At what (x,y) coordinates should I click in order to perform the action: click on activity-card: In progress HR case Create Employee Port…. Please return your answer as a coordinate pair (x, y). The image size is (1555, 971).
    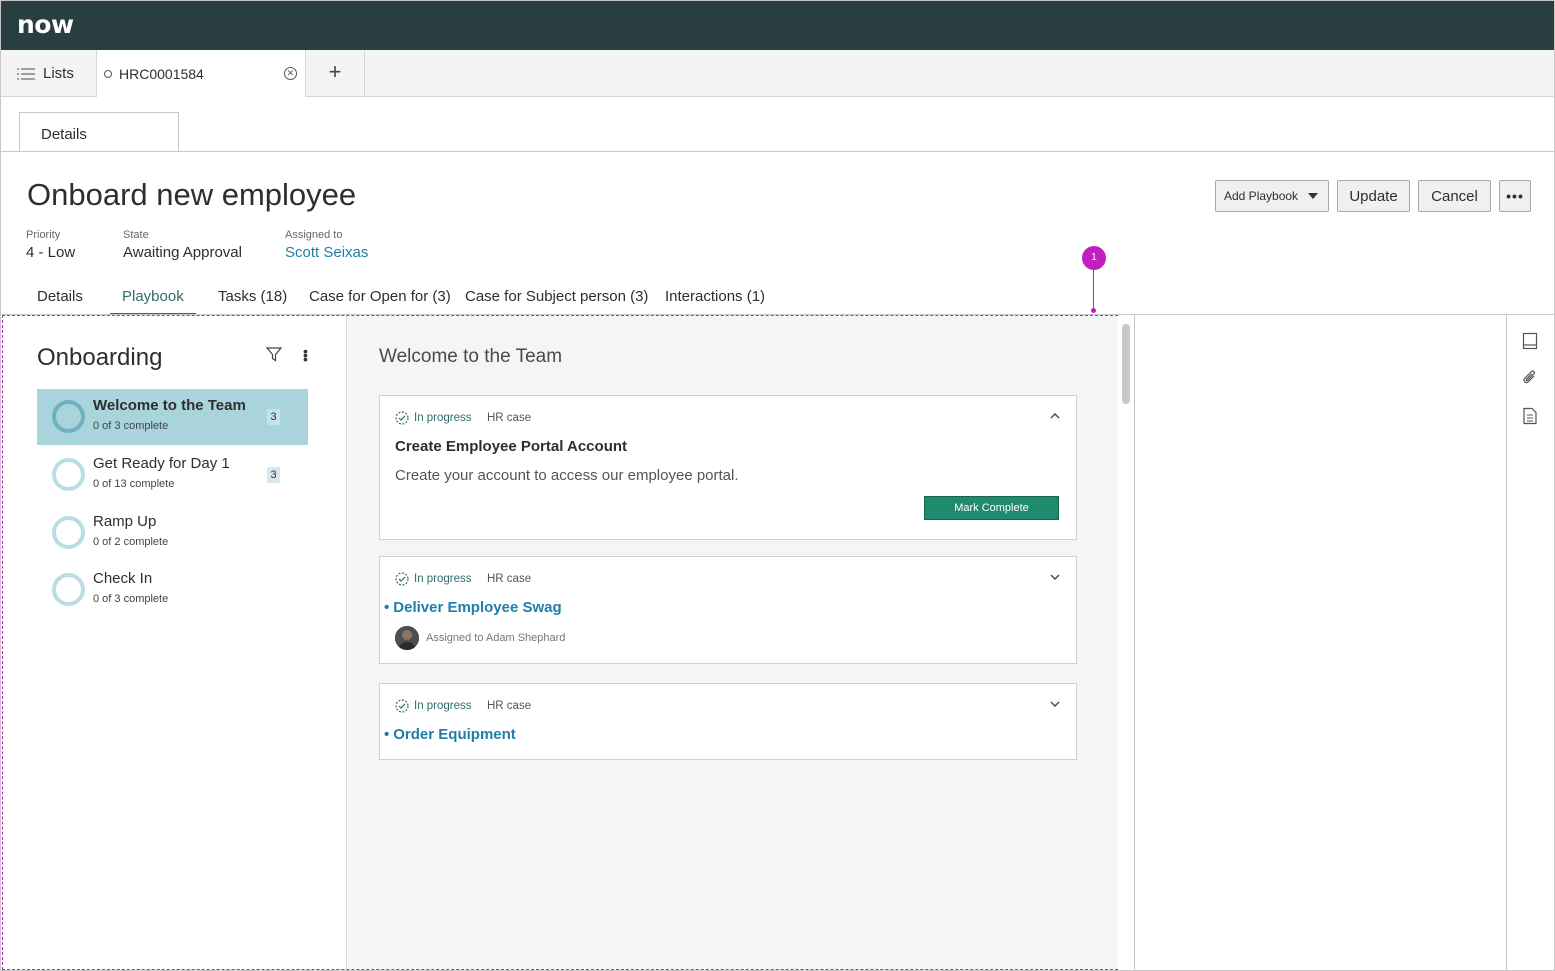
    Looking at the image, I should click on (728, 467).